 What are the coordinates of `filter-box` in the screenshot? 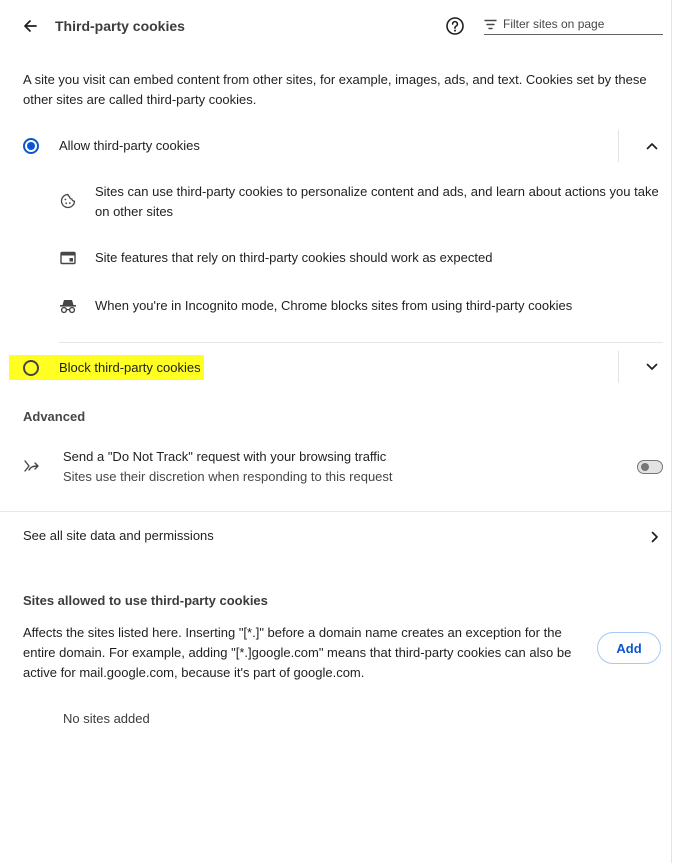 It's located at (573, 25).